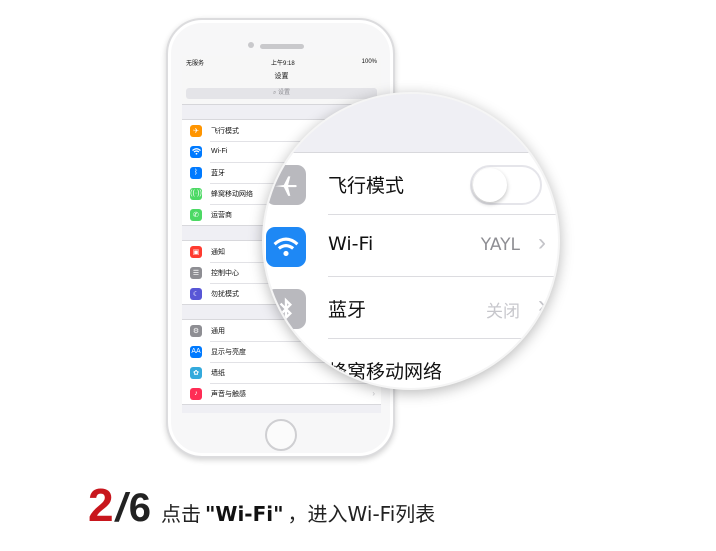  I want to click on airplane-toggle, so click(506, 185).